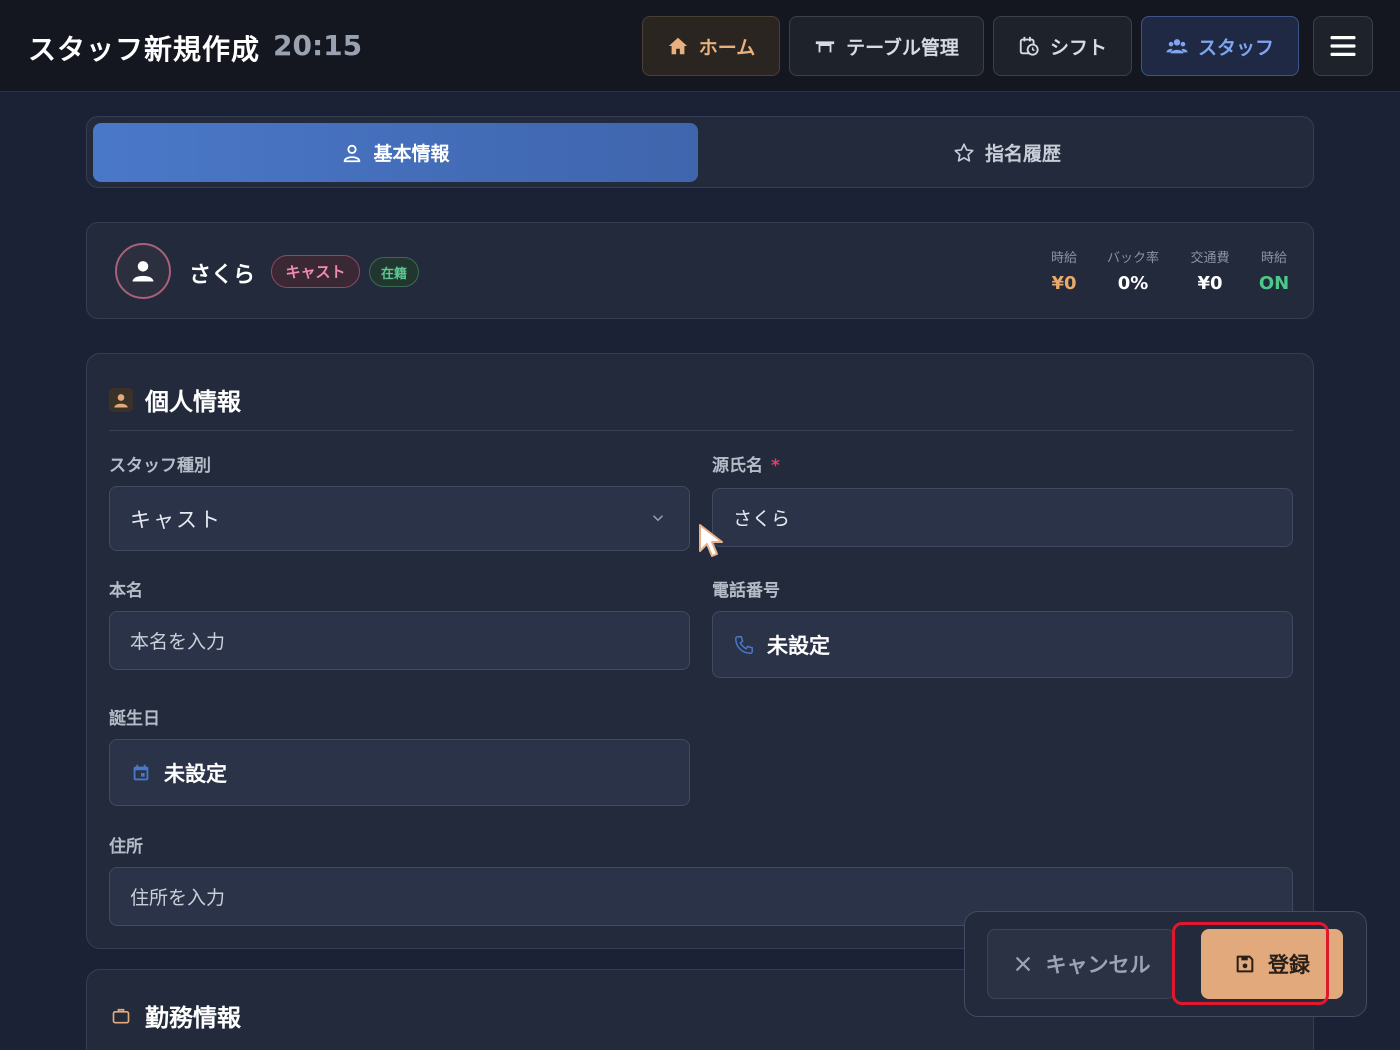 This screenshot has width=1400, height=1050. Describe the element at coordinates (700, 270) in the screenshot. I see `staff-summary-card: さくら キャスト 在籍 時給 ¥0 バック率 0% 交通費 ¥0 時給 ON` at that location.